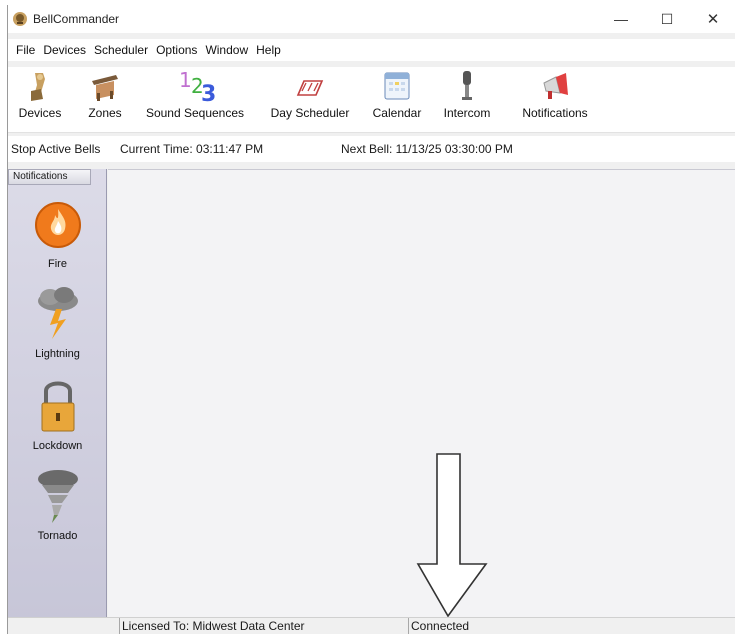  Describe the element at coordinates (57, 406) in the screenshot. I see `lockdown-icon` at that location.